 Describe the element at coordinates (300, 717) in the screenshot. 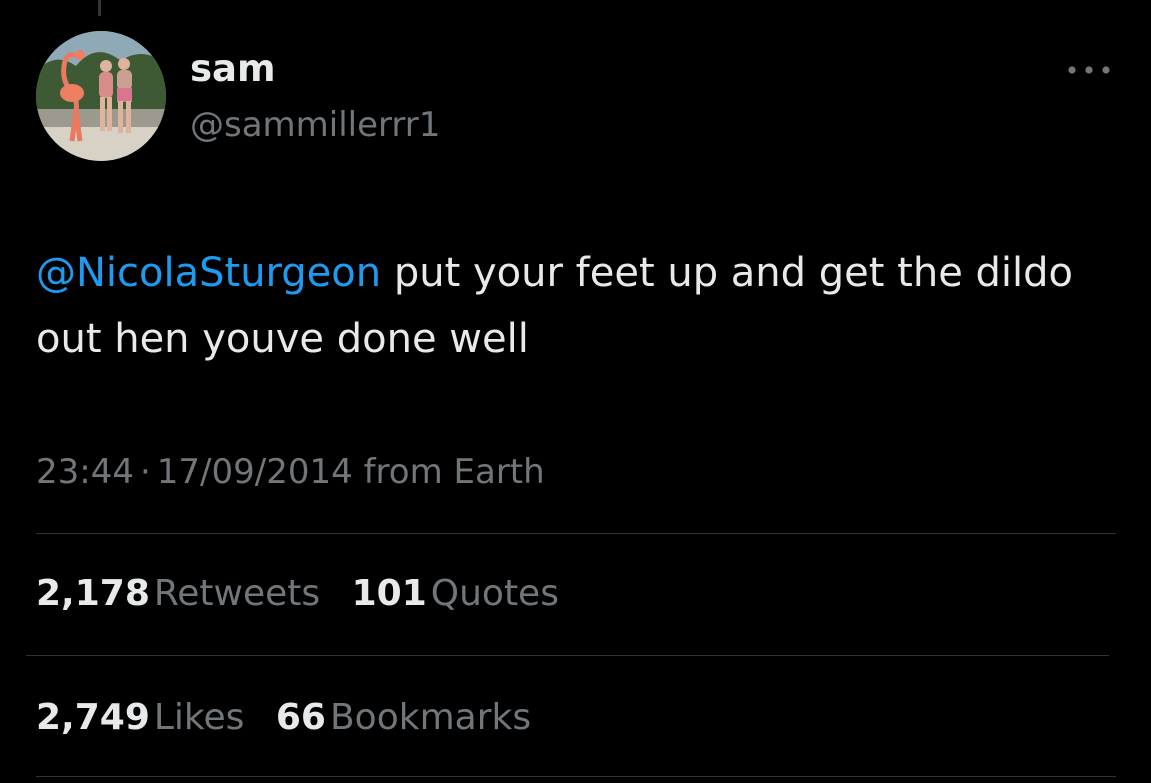

I see `bookmarks-count: 66` at that location.